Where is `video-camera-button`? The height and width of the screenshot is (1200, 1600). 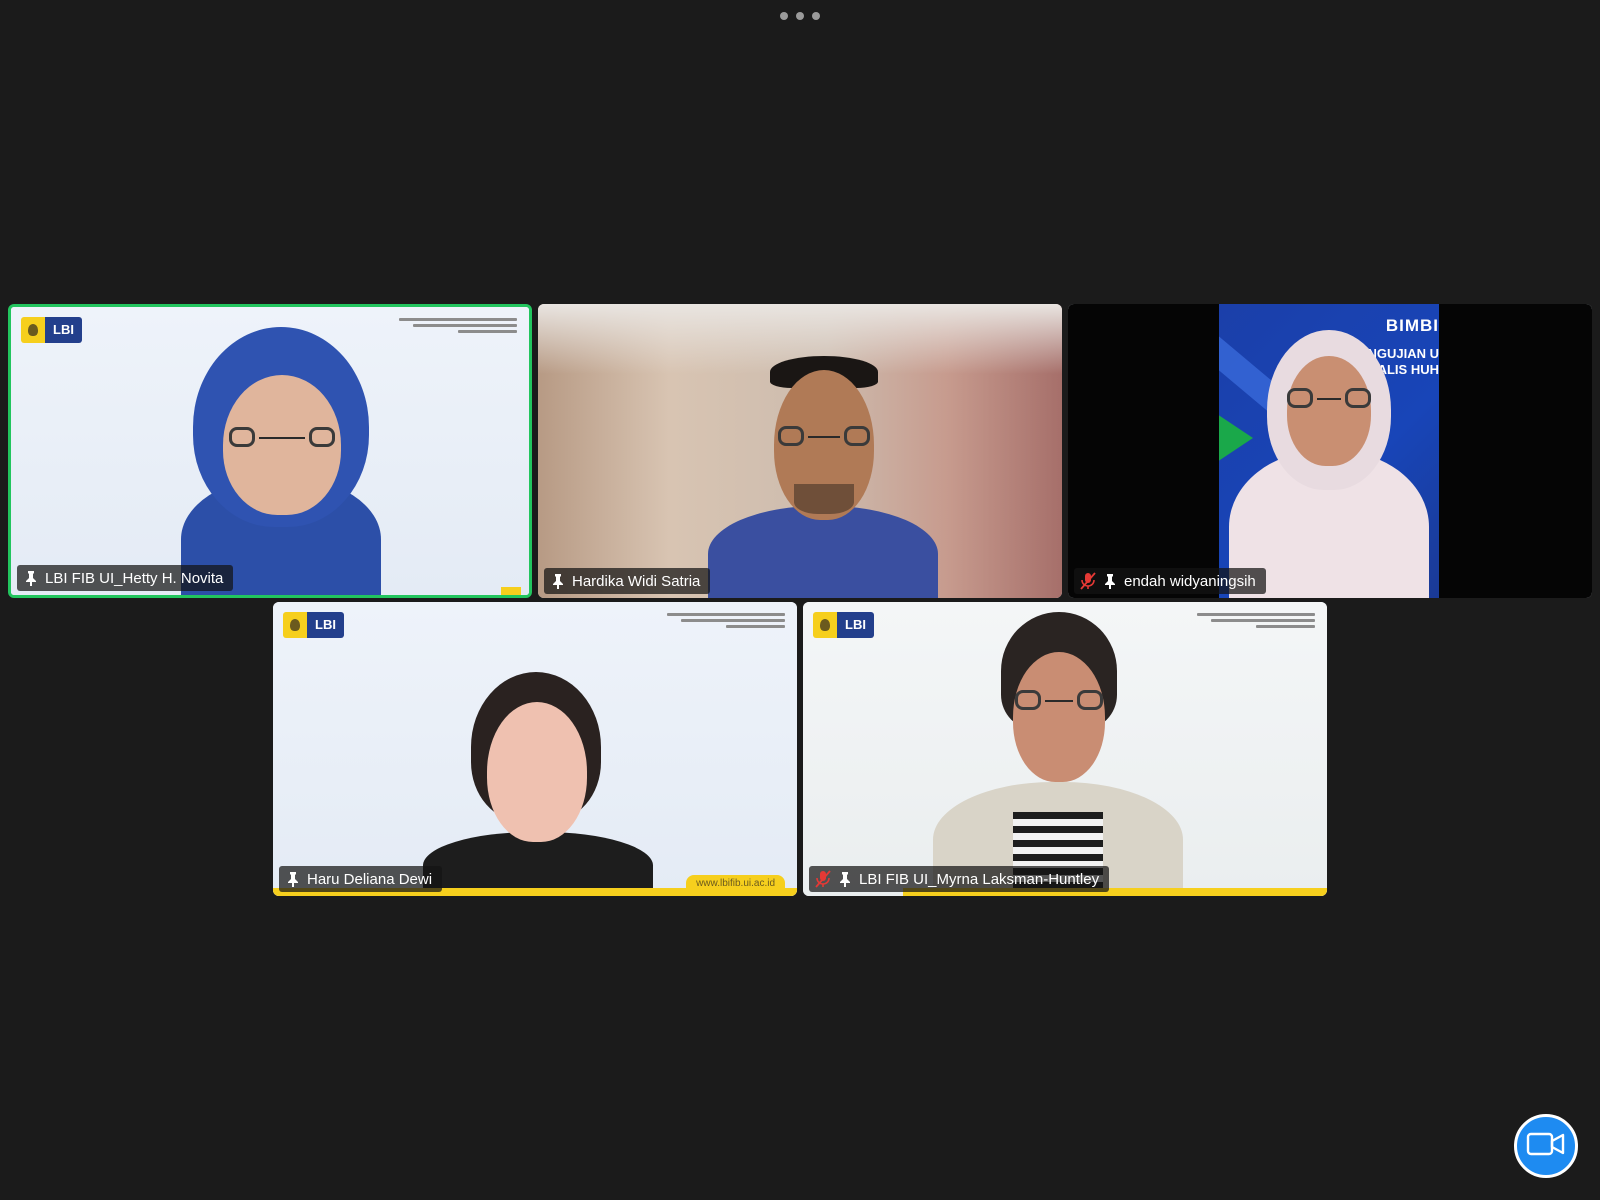
video-camera-button is located at coordinates (1546, 1146).